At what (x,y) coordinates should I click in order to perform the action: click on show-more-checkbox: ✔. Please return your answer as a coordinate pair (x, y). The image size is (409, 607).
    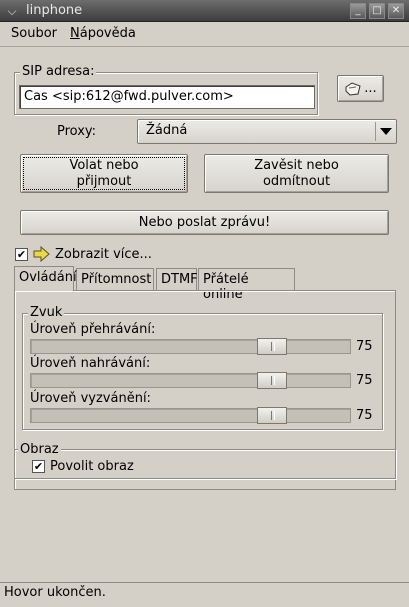
    Looking at the image, I should click on (21, 254).